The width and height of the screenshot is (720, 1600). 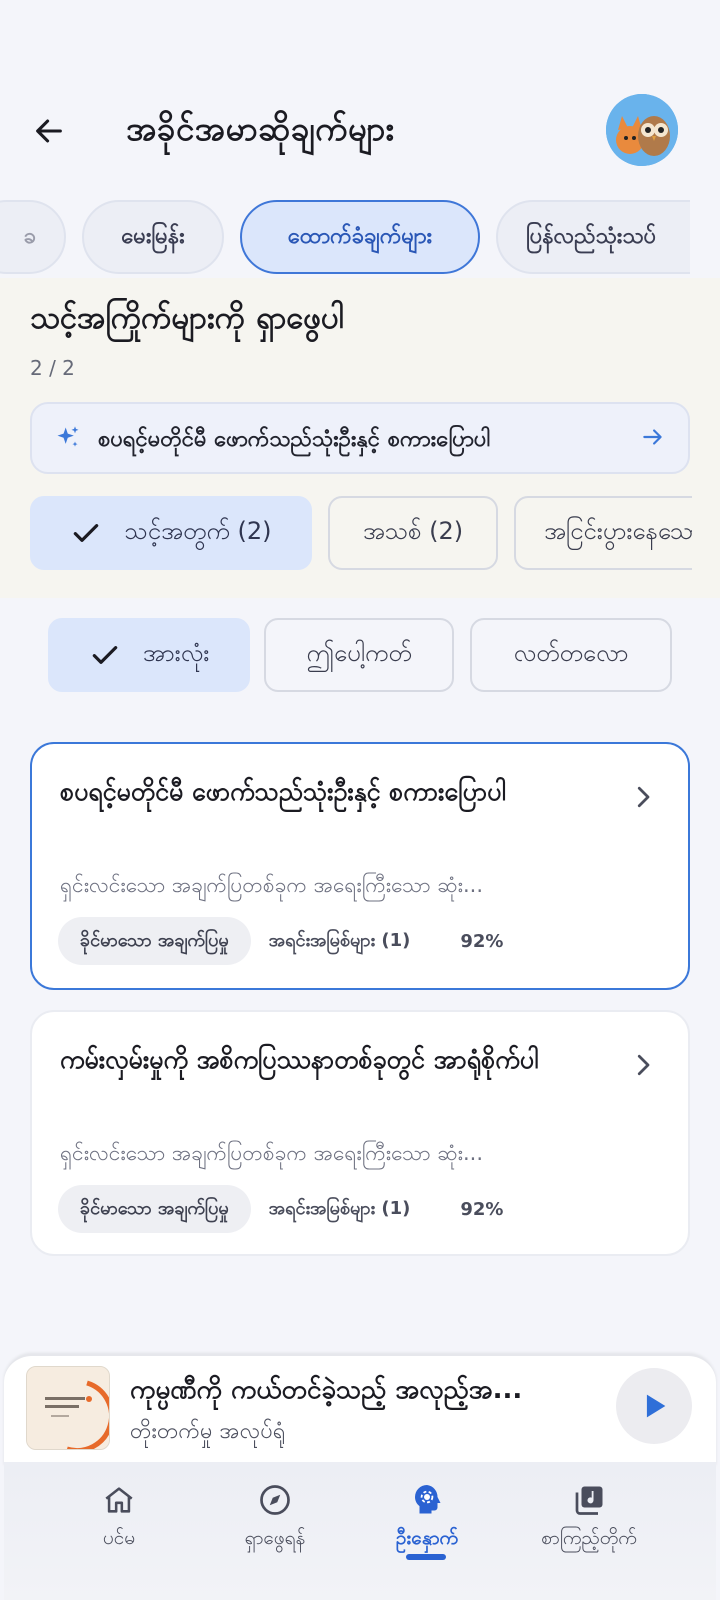 What do you see at coordinates (413, 533) in the screenshot?
I see `filter-new: အသစ် (2)` at bounding box center [413, 533].